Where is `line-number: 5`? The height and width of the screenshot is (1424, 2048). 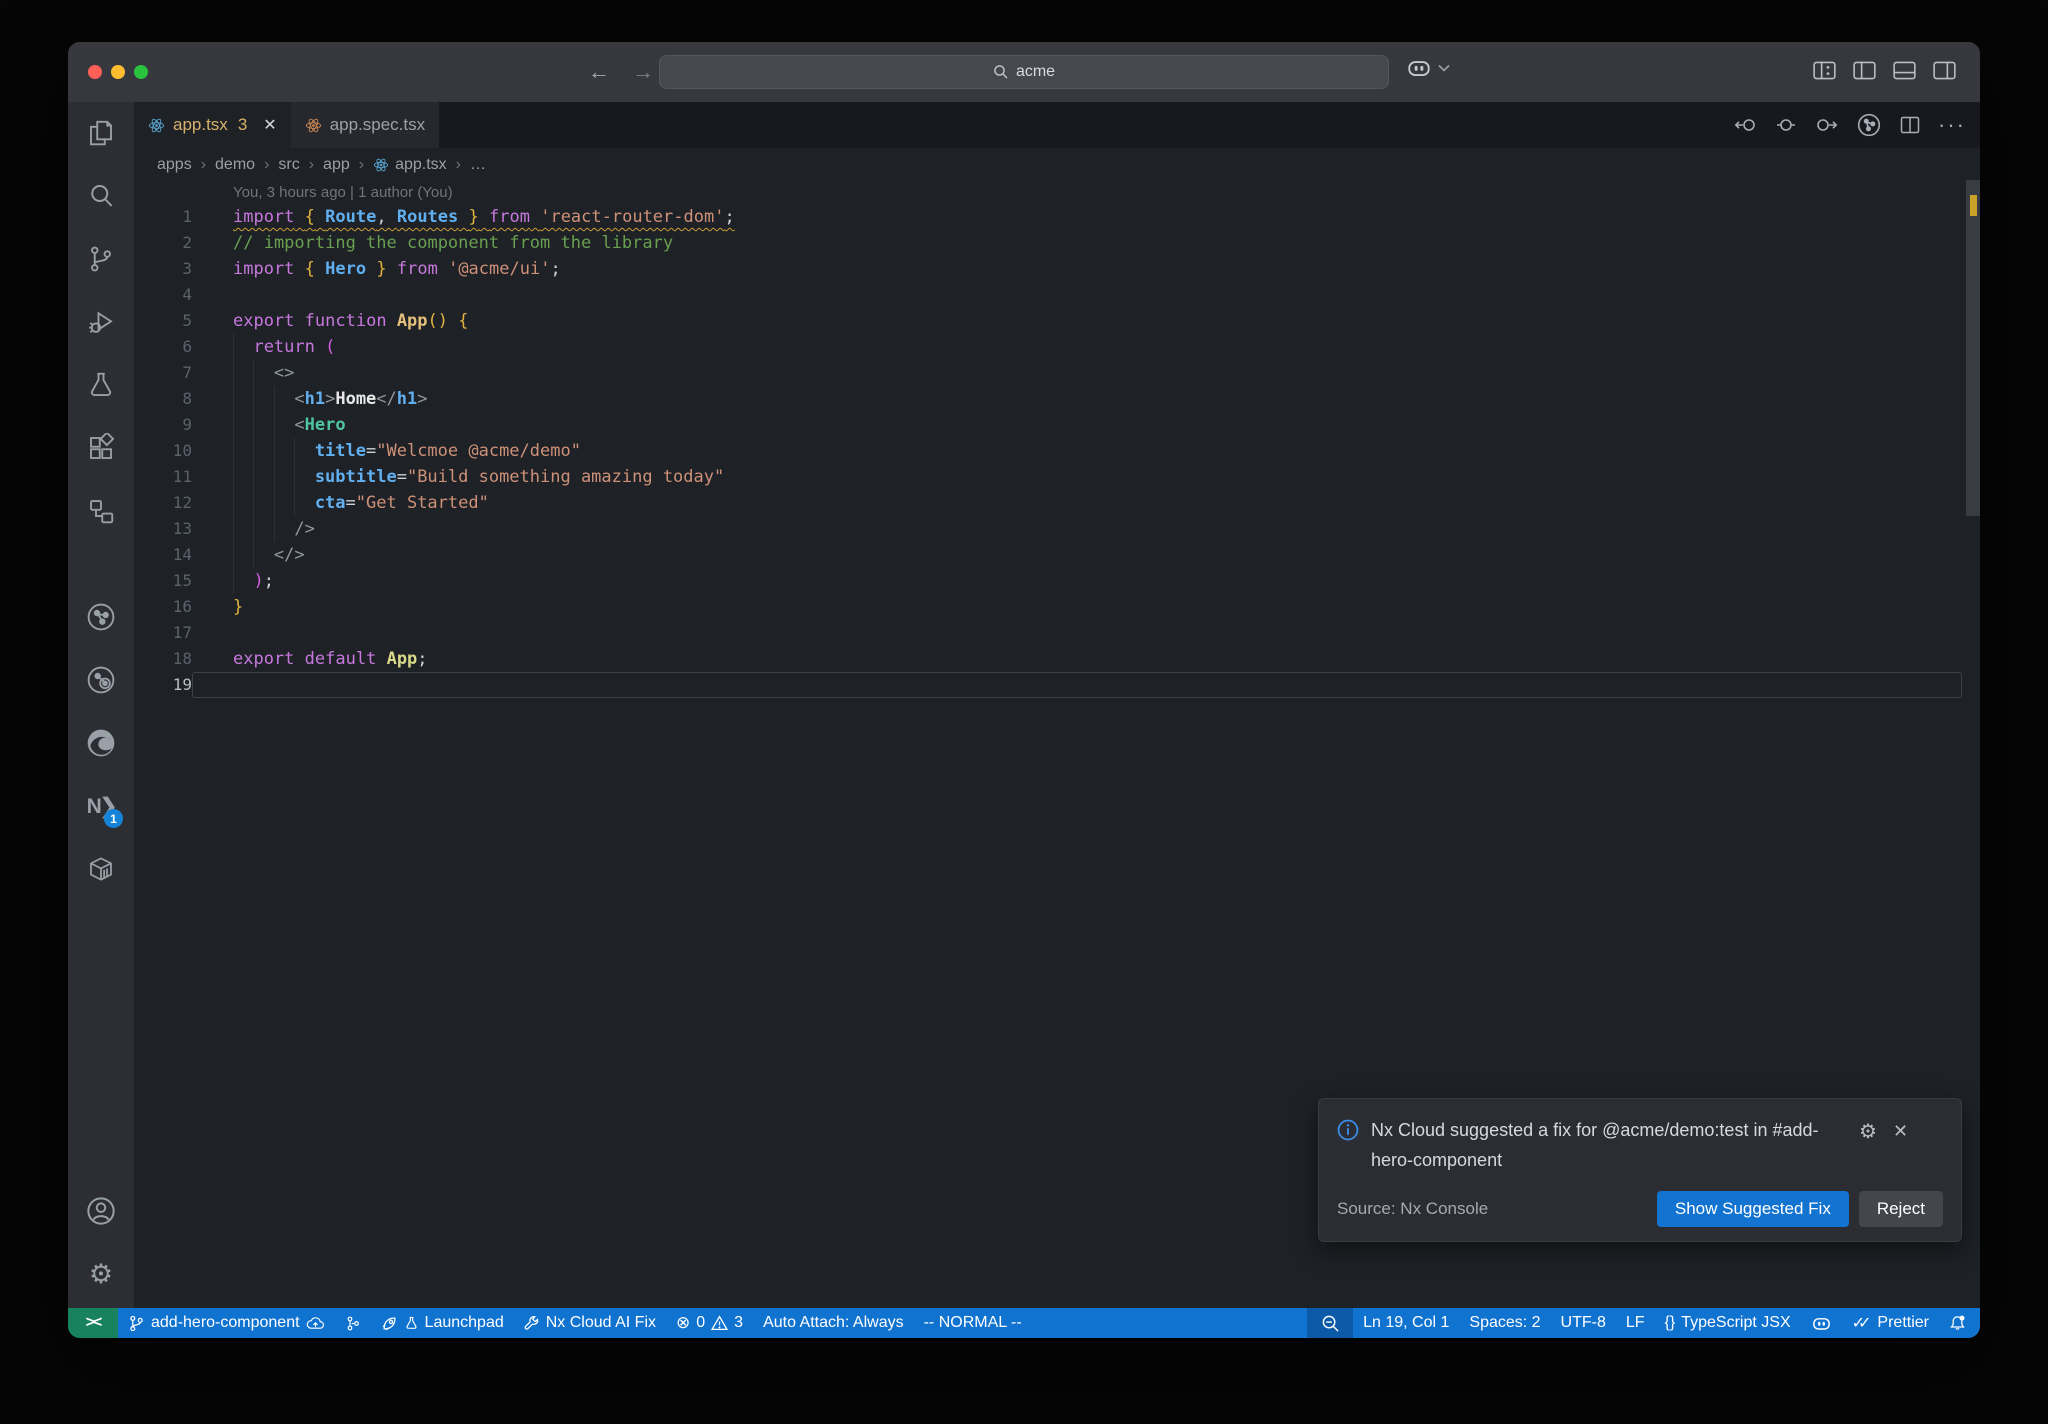
line-number: 5 is located at coordinates (163, 321).